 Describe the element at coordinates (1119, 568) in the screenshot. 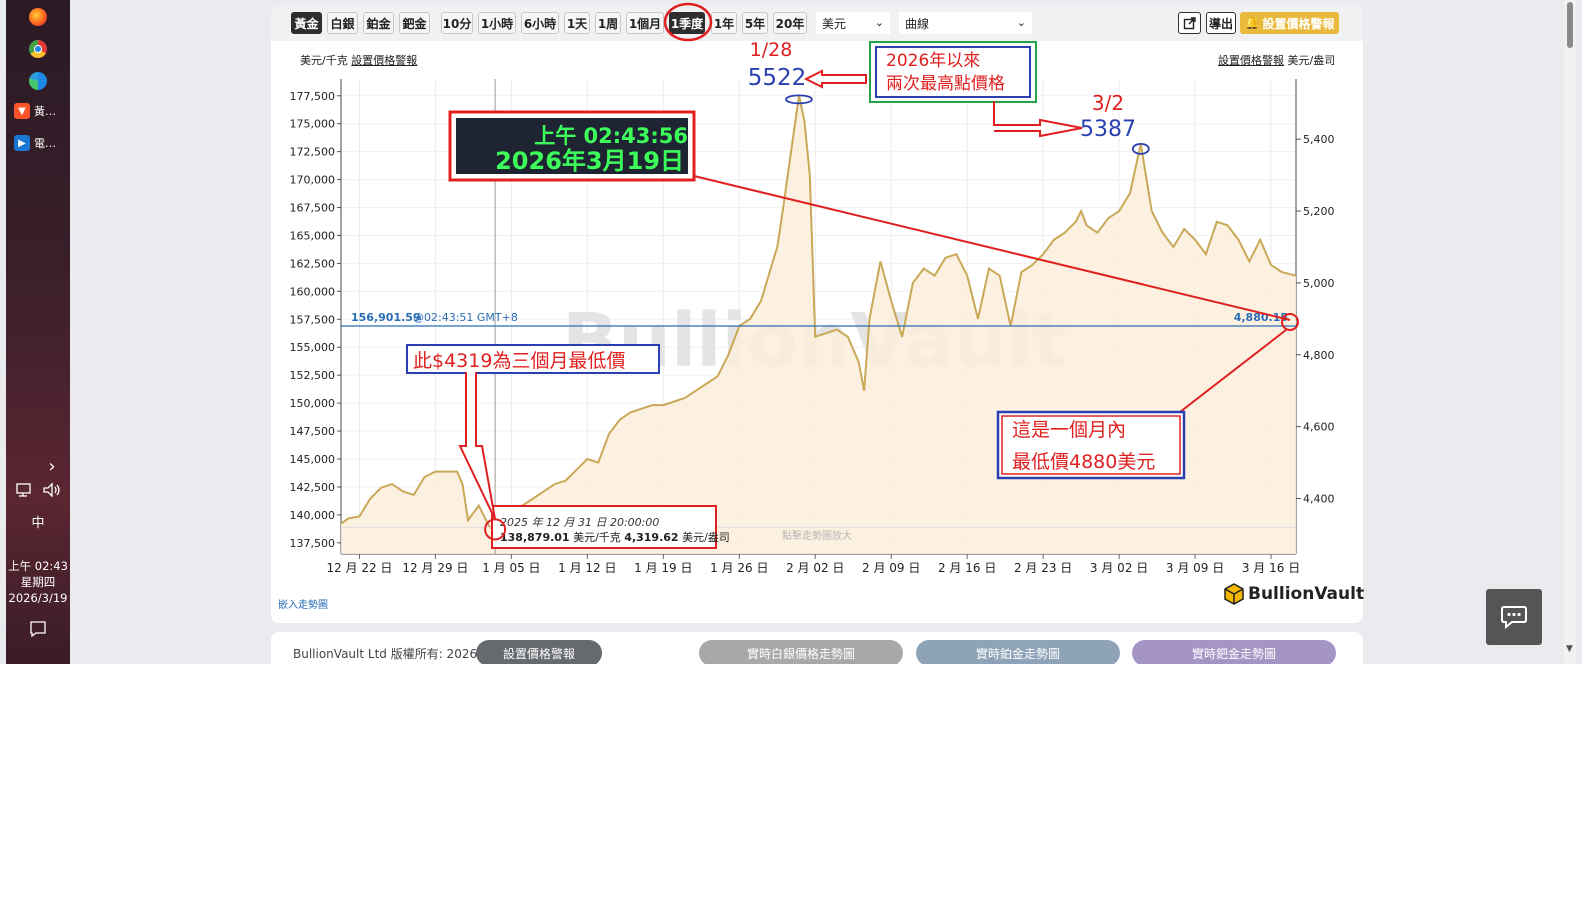

I see `x-tick-label: 3 月 02 日` at that location.